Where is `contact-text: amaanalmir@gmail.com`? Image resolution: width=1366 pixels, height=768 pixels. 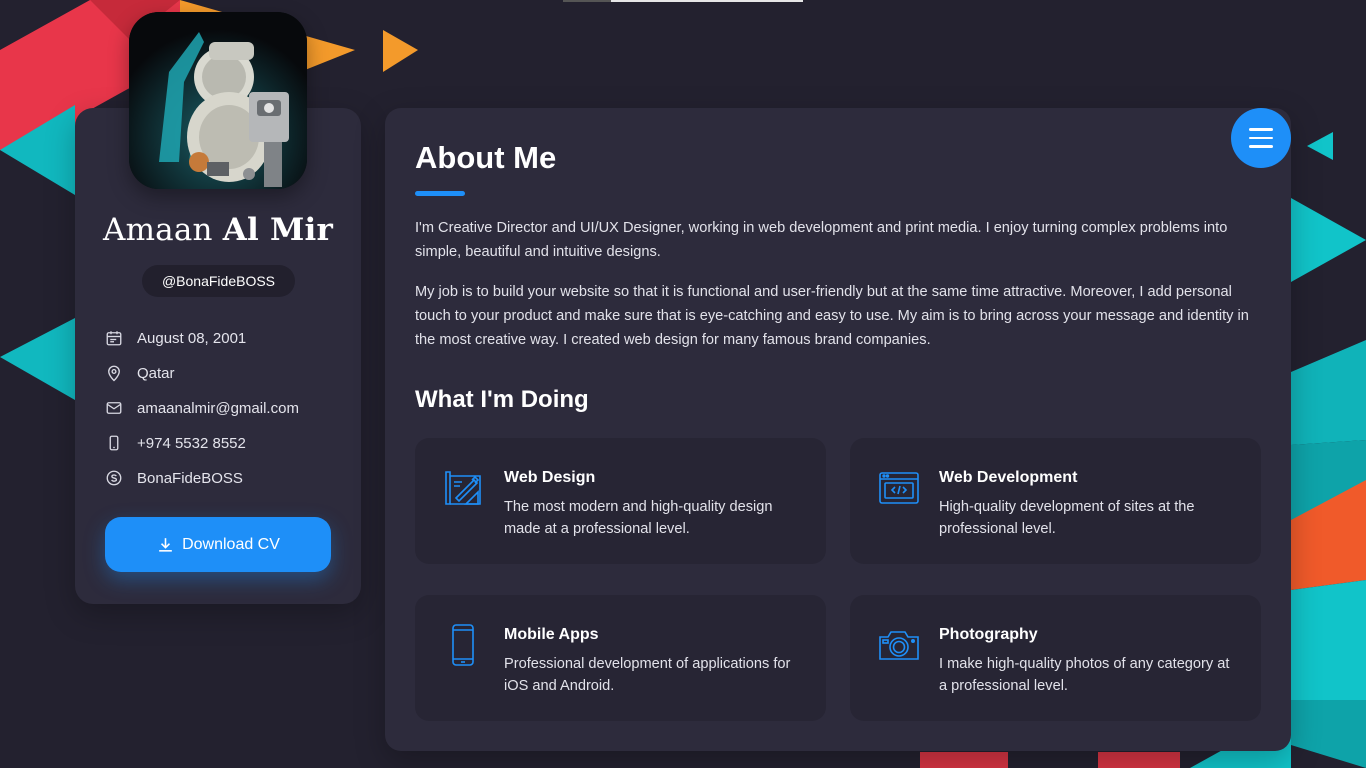 contact-text: amaanalmir@gmail.com is located at coordinates (218, 408).